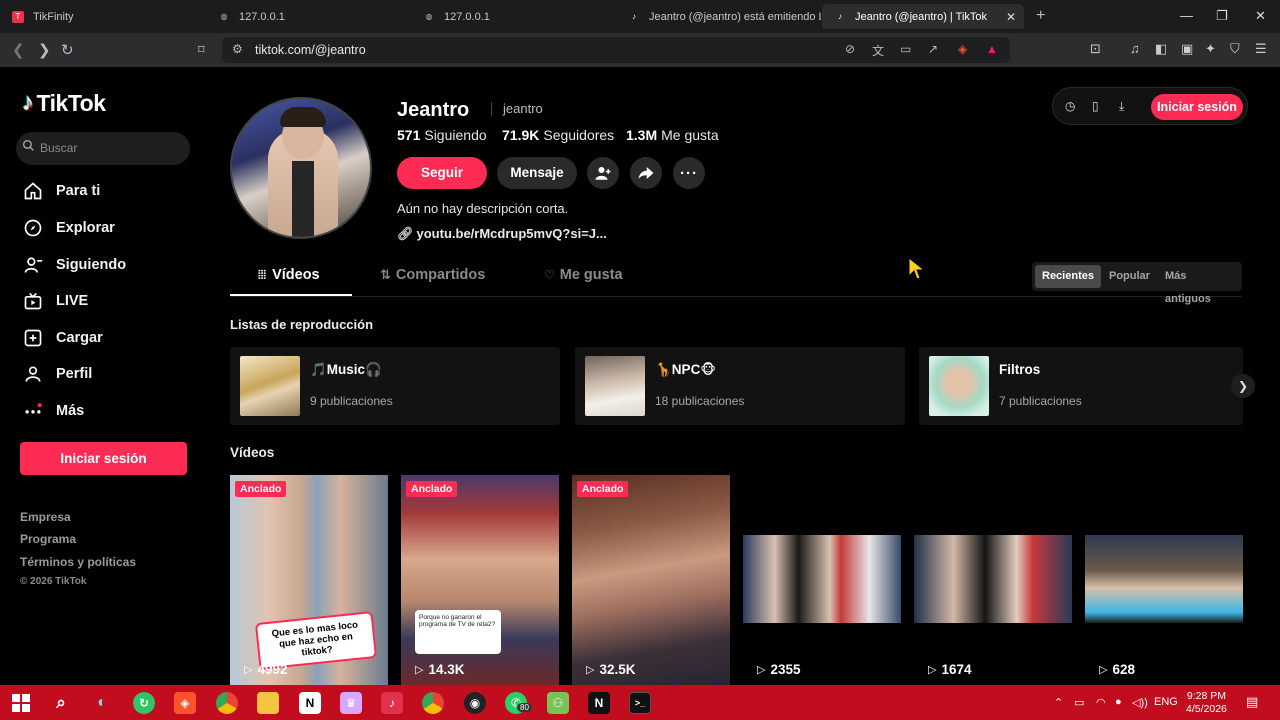 The height and width of the screenshot is (720, 1280). Describe the element at coordinates (558, 135) in the screenshot. I see `followers-stat: 71.9K Seguidores` at that location.